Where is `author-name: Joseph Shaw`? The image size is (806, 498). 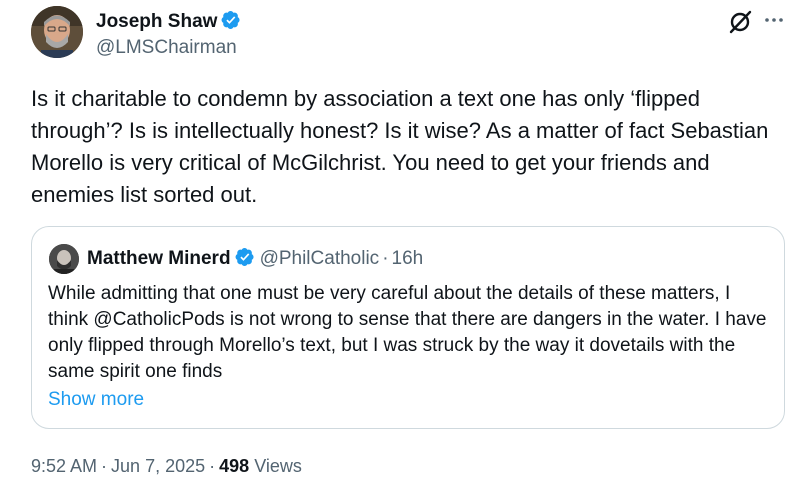
author-name: Joseph Shaw is located at coordinates (168, 22).